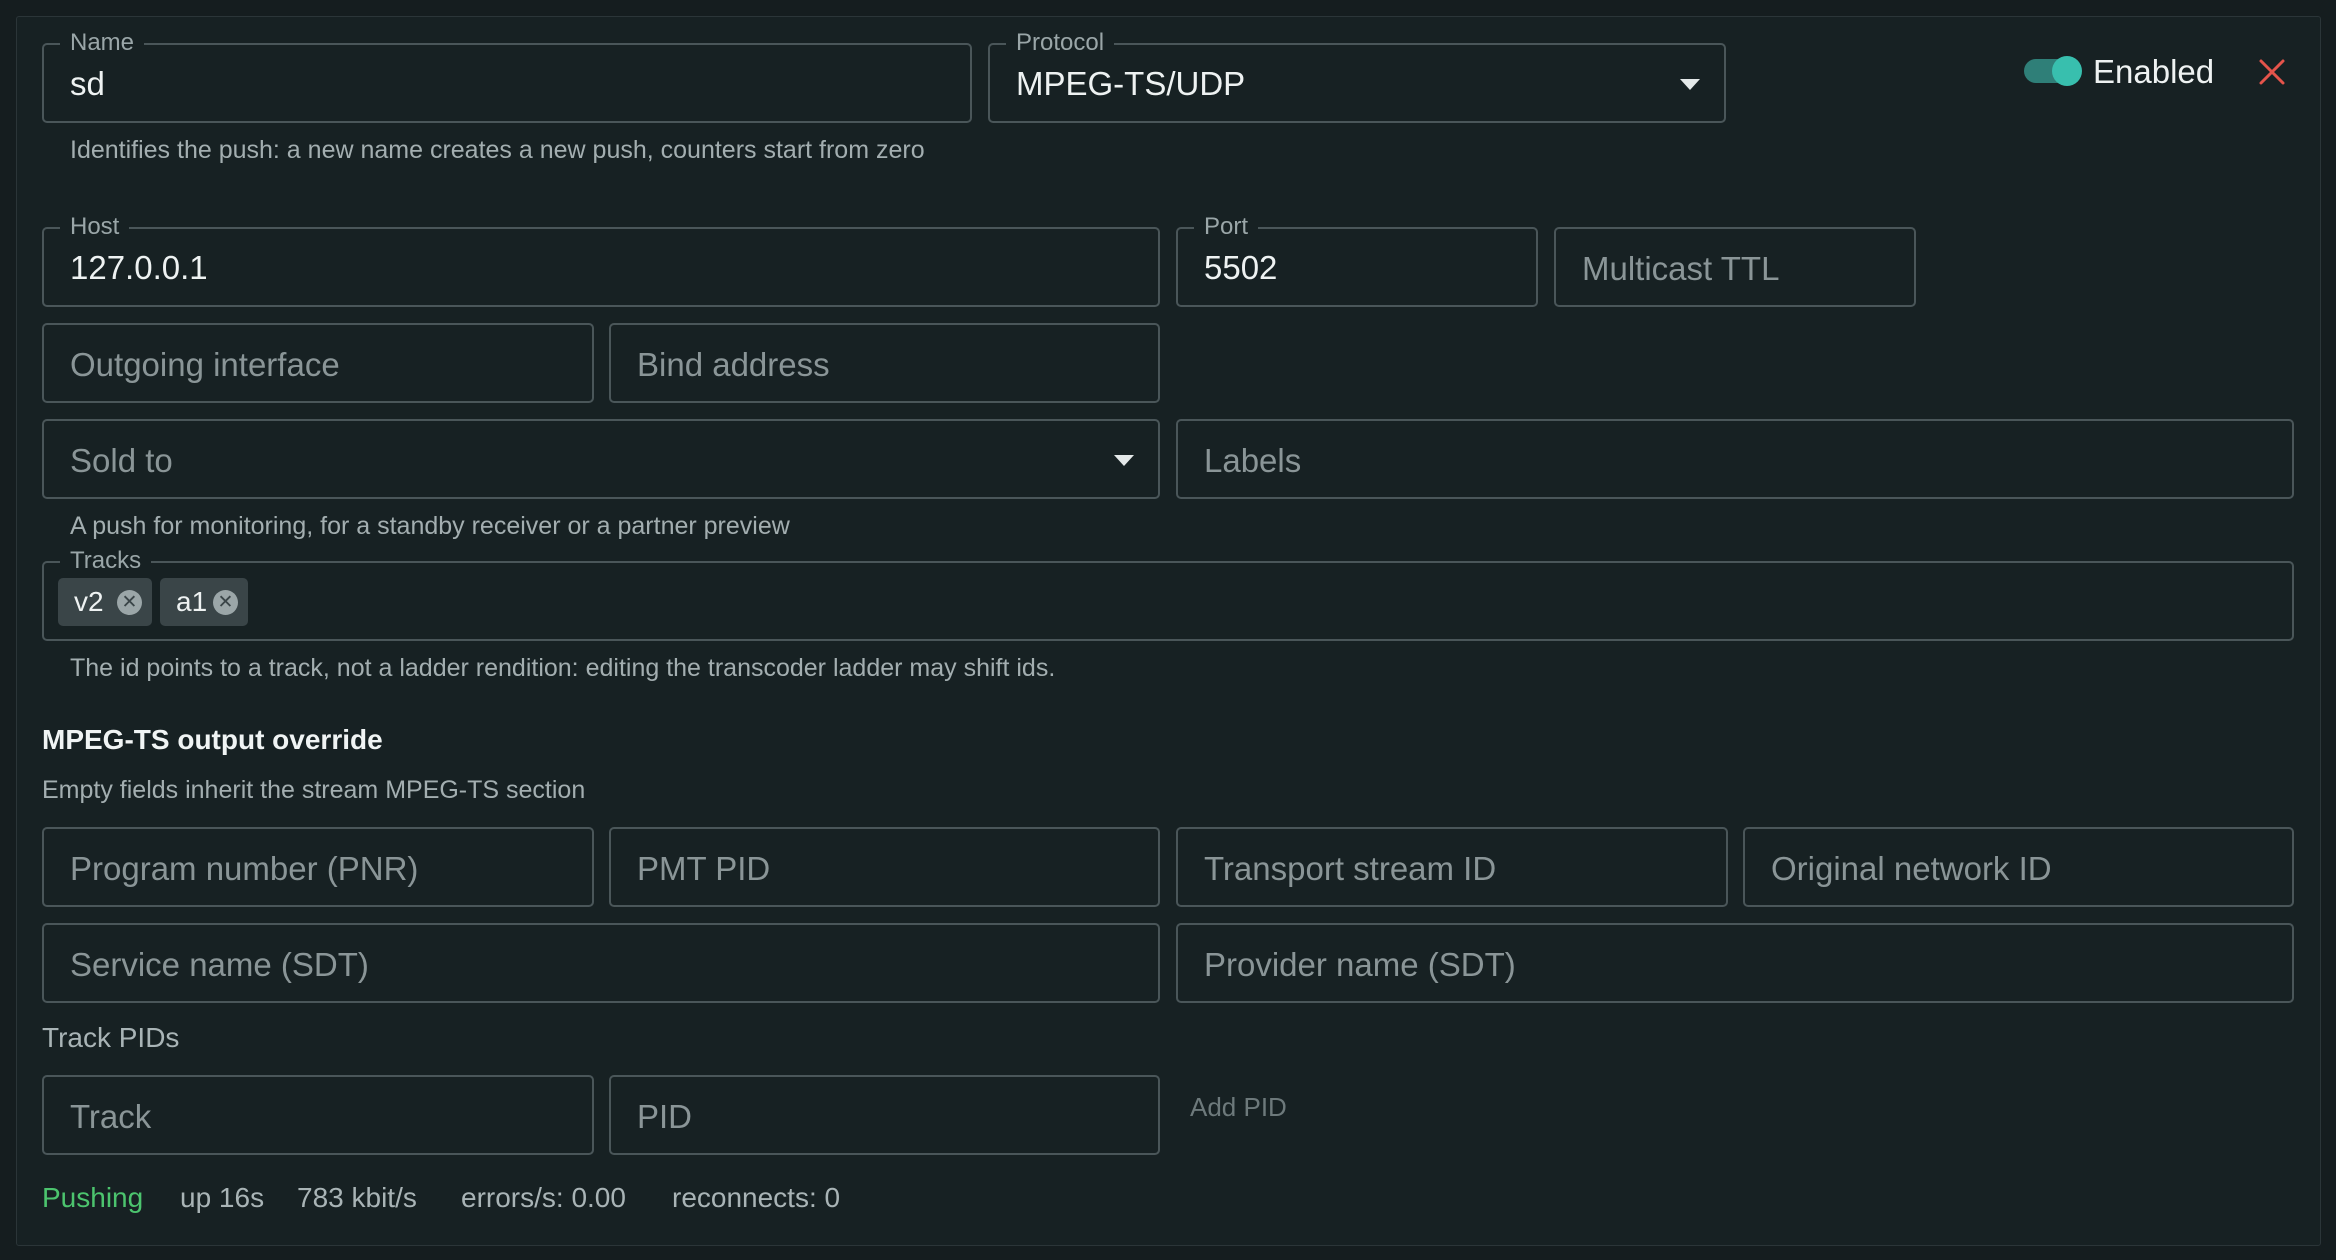  I want to click on status-errors: errors/s: 0.00, so click(543, 1197).